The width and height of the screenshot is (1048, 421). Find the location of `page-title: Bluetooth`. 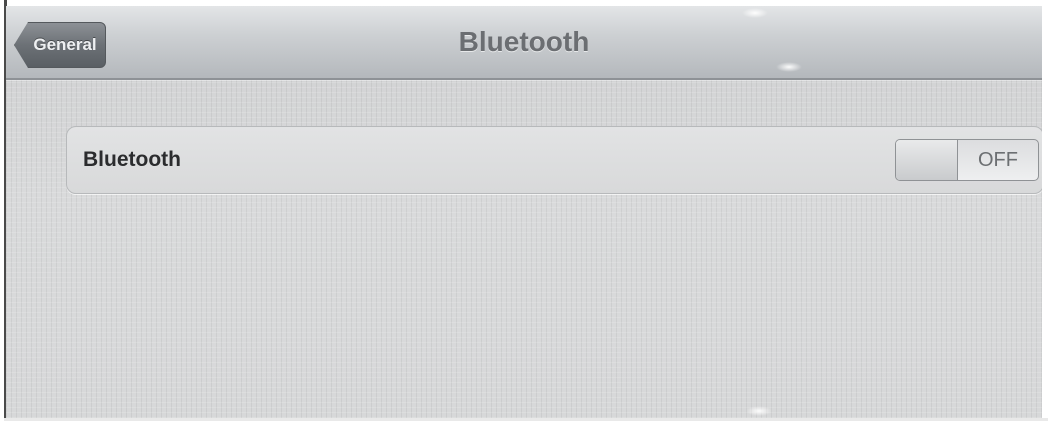

page-title: Bluetooth is located at coordinates (524, 41).